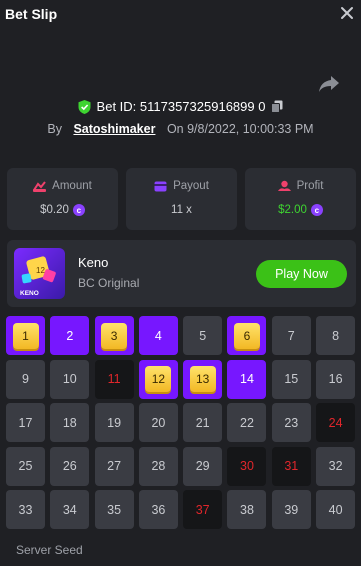 This screenshot has height=566, width=361. What do you see at coordinates (291, 379) in the screenshot?
I see `keno-cell: 15` at bounding box center [291, 379].